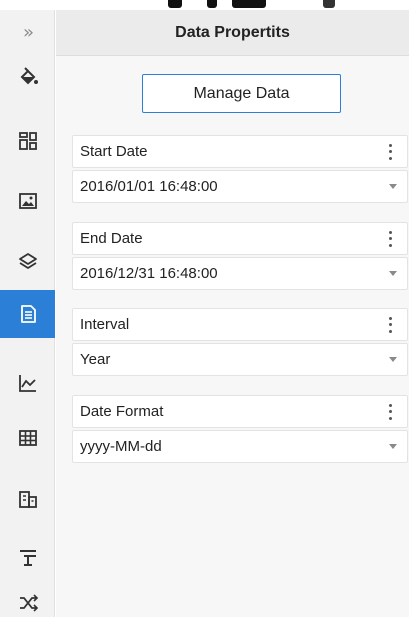 This screenshot has width=409, height=617. I want to click on image-icon, so click(27, 201).